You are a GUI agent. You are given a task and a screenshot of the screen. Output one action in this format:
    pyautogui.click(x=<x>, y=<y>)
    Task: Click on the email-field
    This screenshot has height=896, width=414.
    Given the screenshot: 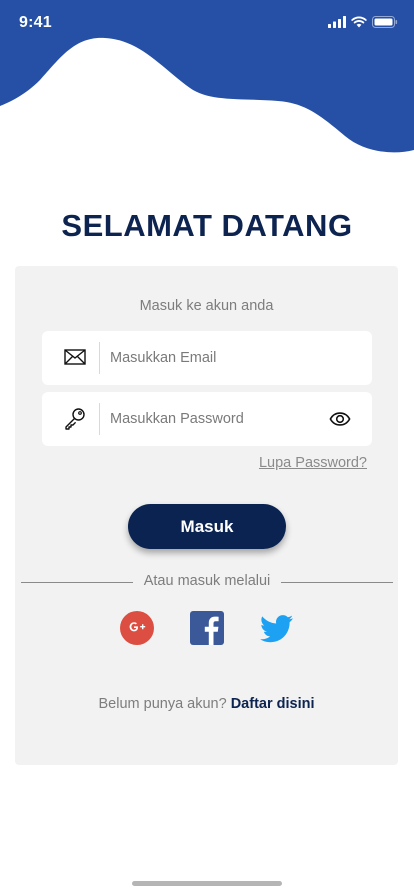 What is the action you would take?
    pyautogui.click(x=207, y=358)
    